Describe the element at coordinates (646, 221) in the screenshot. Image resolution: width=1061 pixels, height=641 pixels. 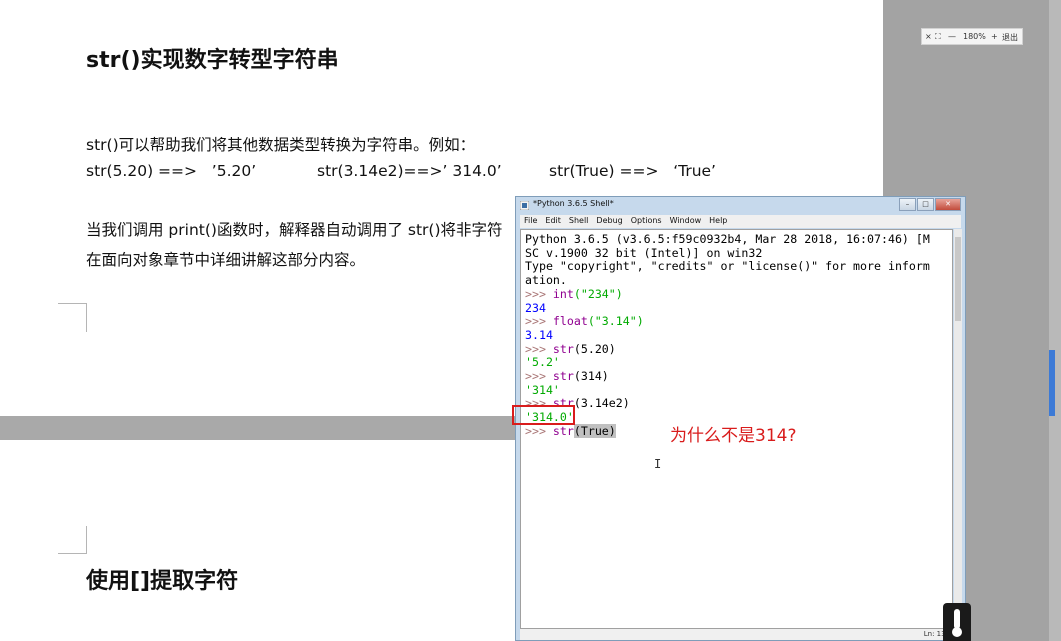
I see `menu-options: Options` at that location.